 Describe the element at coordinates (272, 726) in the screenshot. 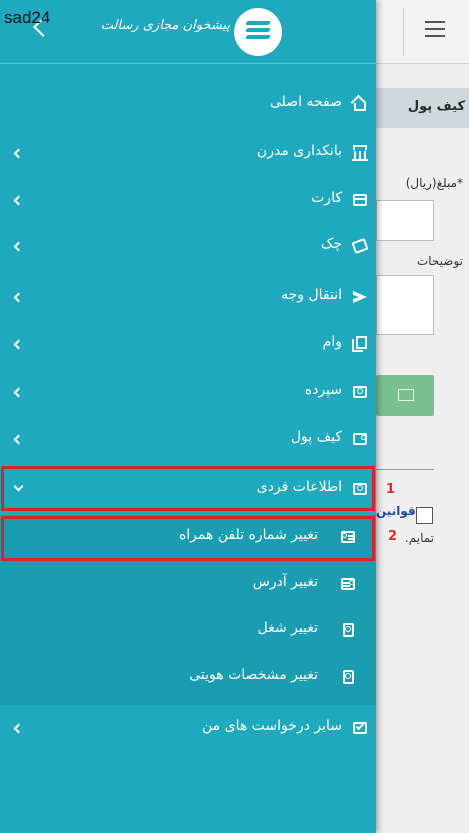

I see `menu-item-label: سایر درخواست های من` at that location.